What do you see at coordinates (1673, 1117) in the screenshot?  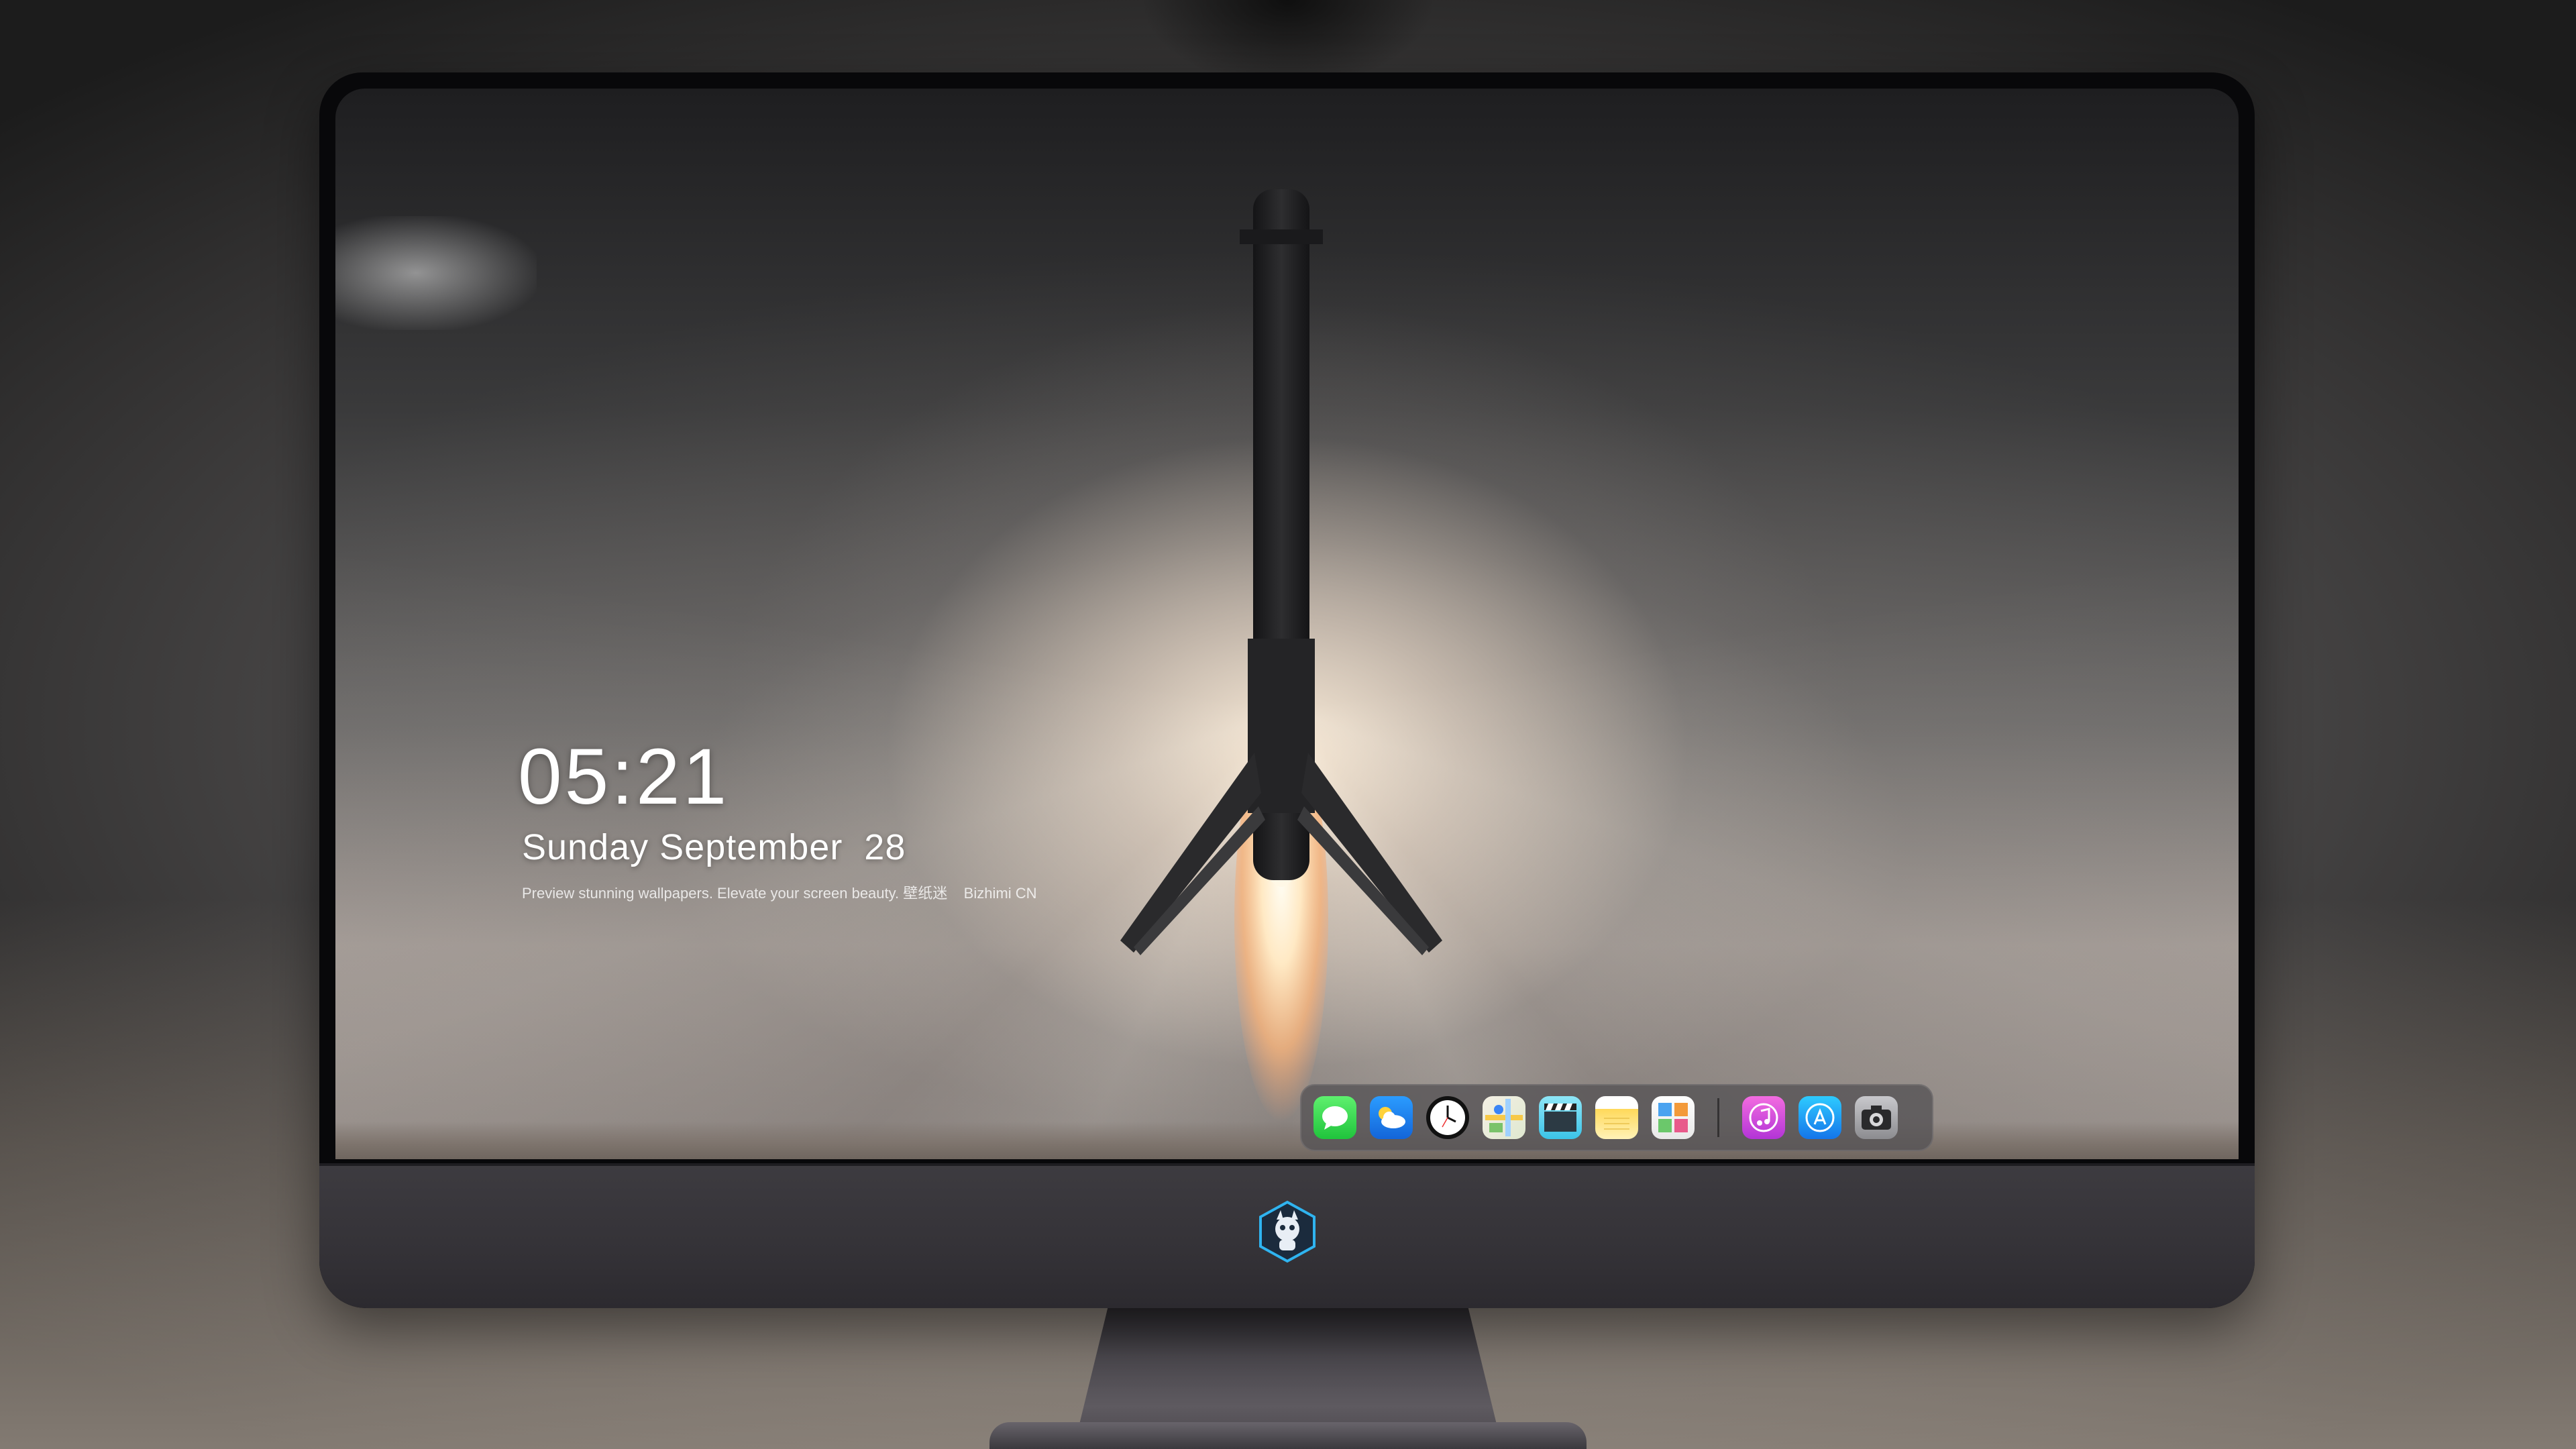 I see `photos-grid-icon` at bounding box center [1673, 1117].